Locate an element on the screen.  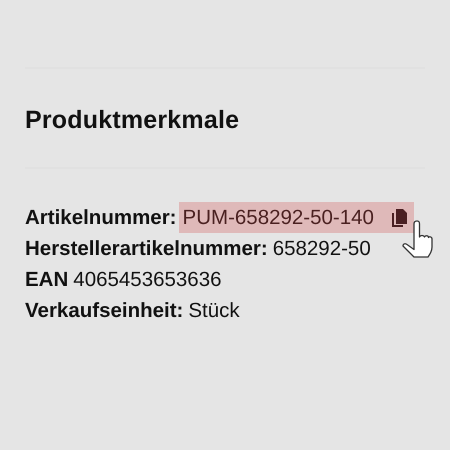
property-value: 4065453653636 is located at coordinates (147, 280).